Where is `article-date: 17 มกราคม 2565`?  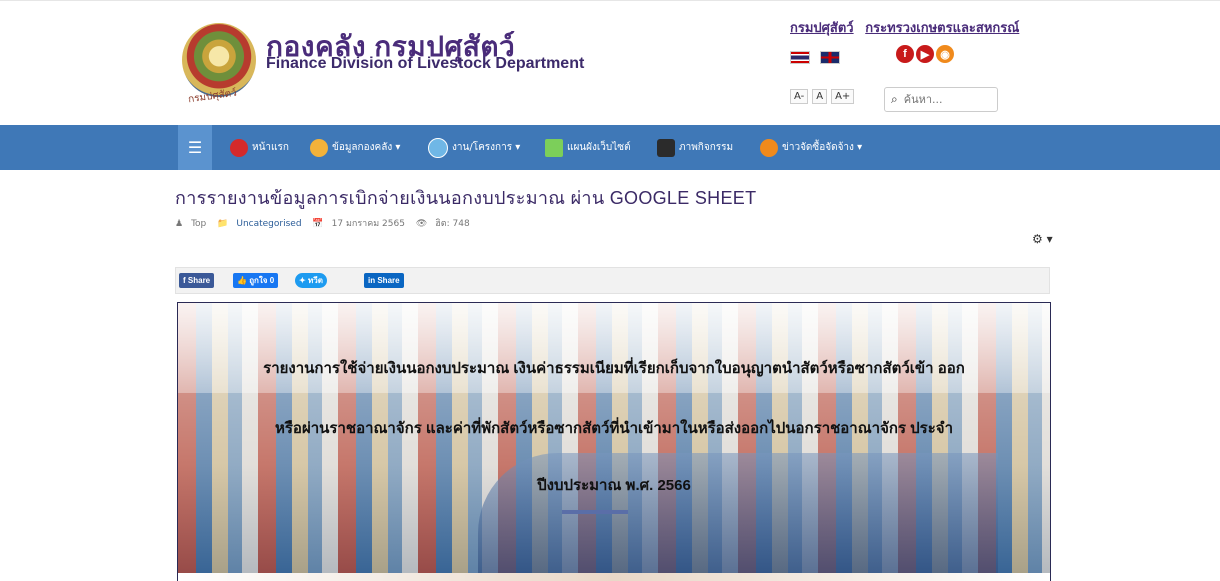
article-date: 17 มกราคม 2565 is located at coordinates (368, 224).